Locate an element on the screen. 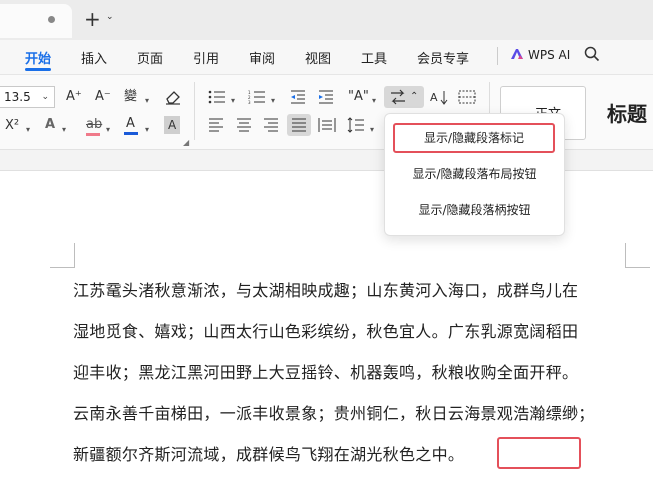 The image size is (653, 497). line-spacing-icon is located at coordinates (356, 125).